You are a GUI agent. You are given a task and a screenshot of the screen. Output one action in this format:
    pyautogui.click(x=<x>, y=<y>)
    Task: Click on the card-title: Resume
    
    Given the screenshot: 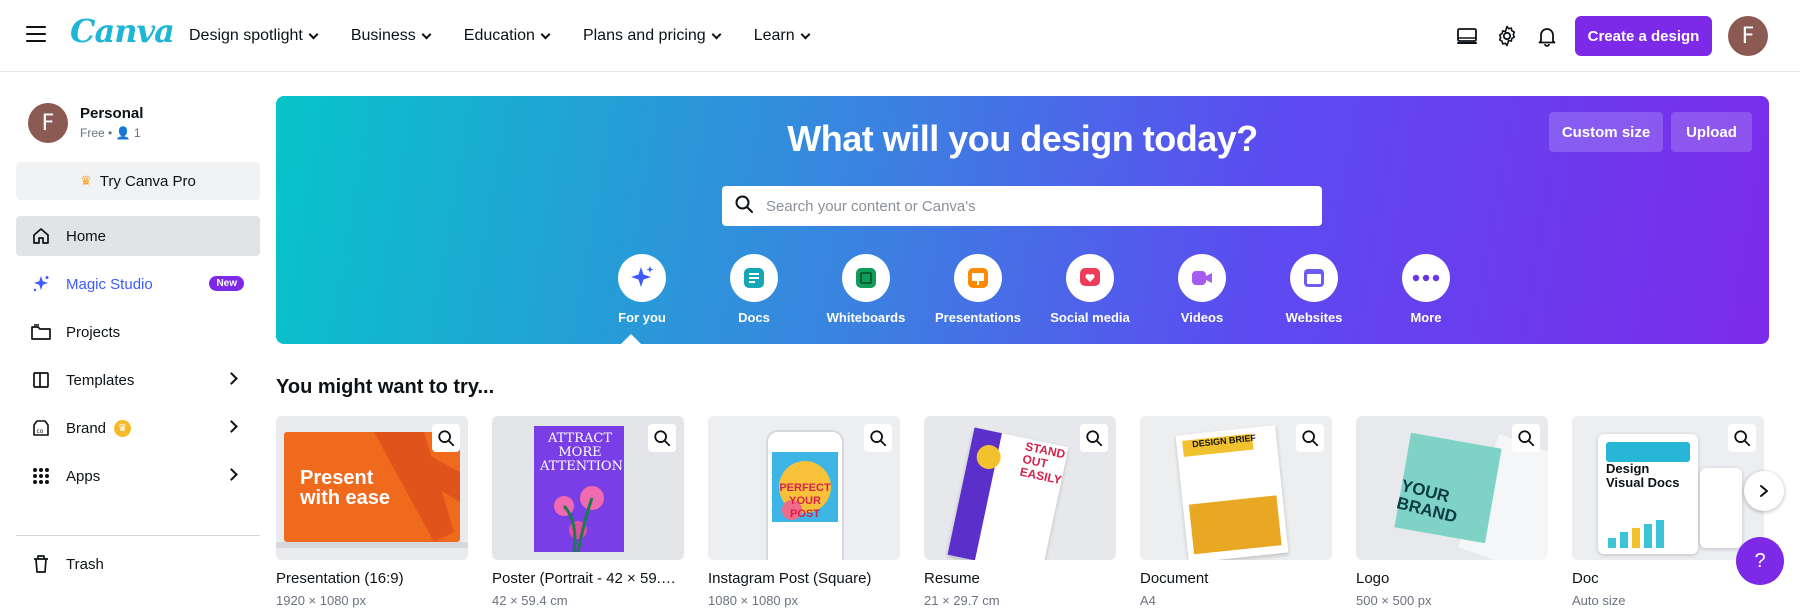 What is the action you would take?
    pyautogui.click(x=952, y=578)
    